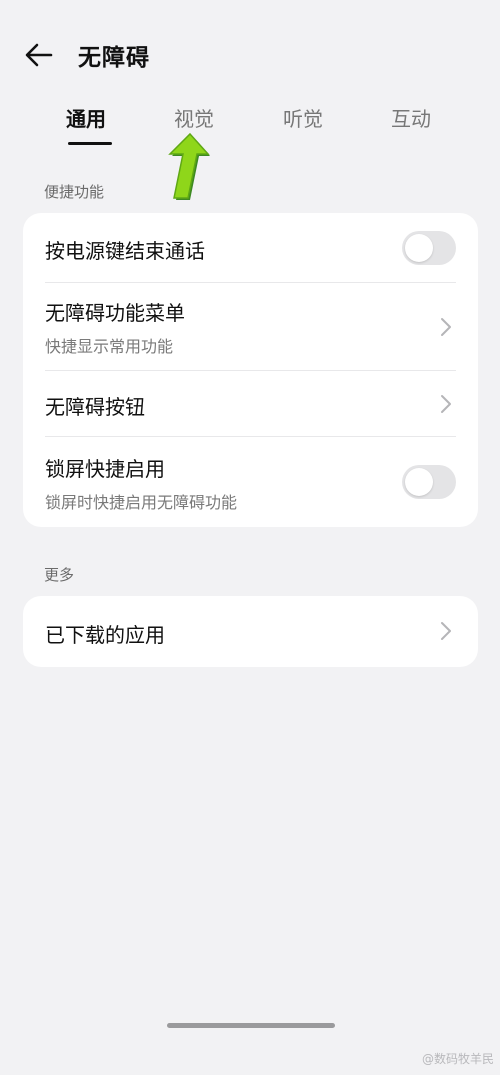 Image resolution: width=500 pixels, height=1075 pixels. What do you see at coordinates (74, 192) in the screenshot?
I see `section-header-shortcuts: 便捷功能` at bounding box center [74, 192].